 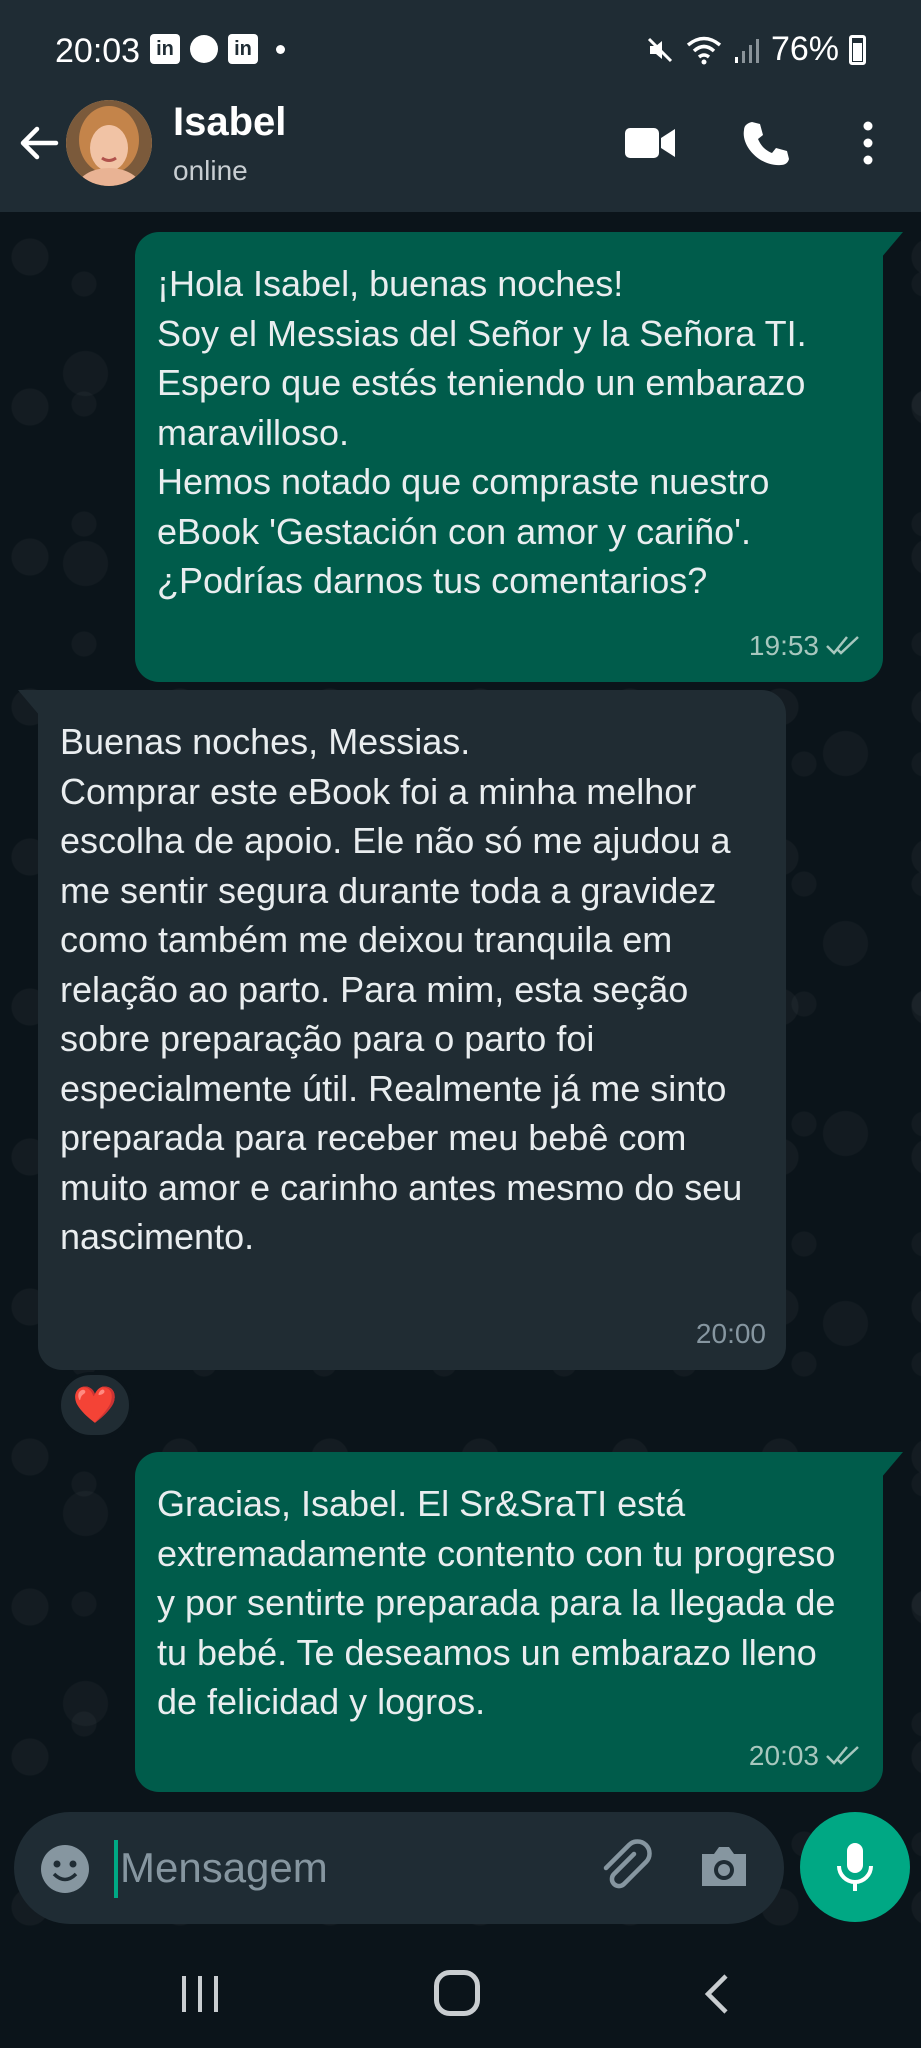 I want to click on mic-button, so click(x=855, y=1867).